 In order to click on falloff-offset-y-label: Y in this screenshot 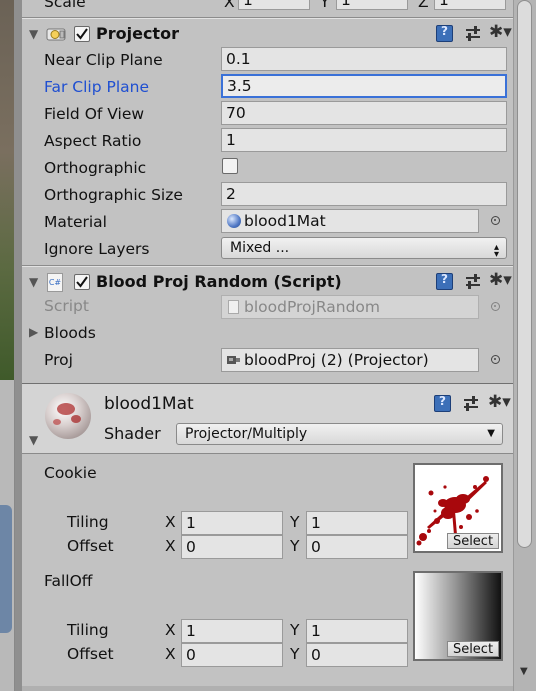, I will do `click(295, 654)`.